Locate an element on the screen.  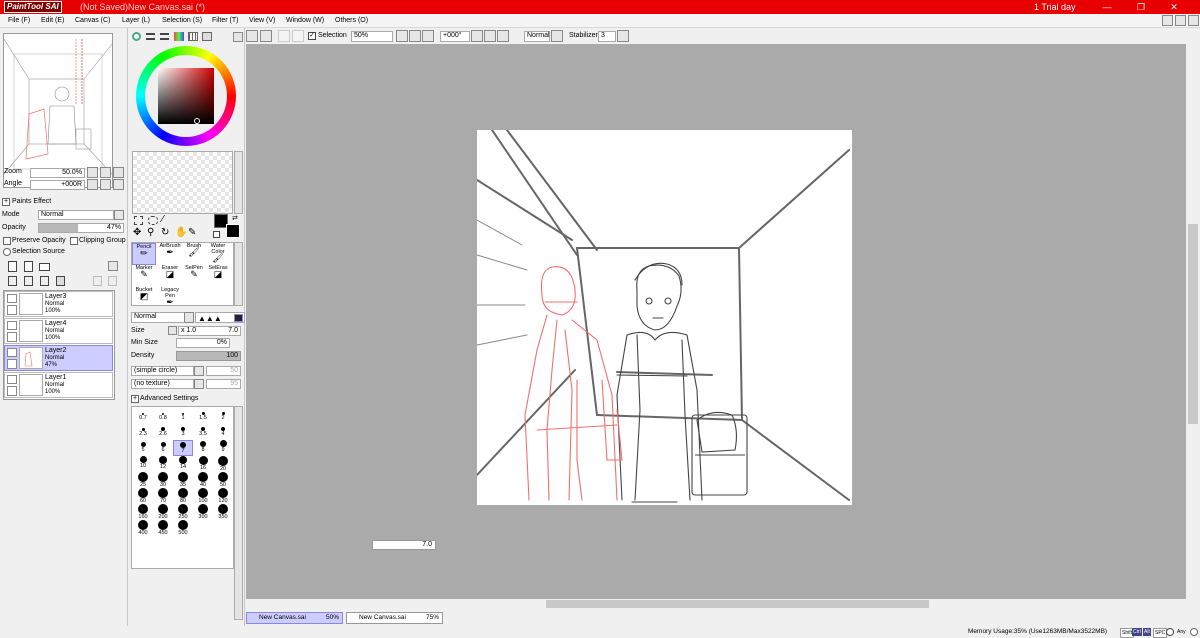
layer-lock-box is located at coordinates (12, 391).